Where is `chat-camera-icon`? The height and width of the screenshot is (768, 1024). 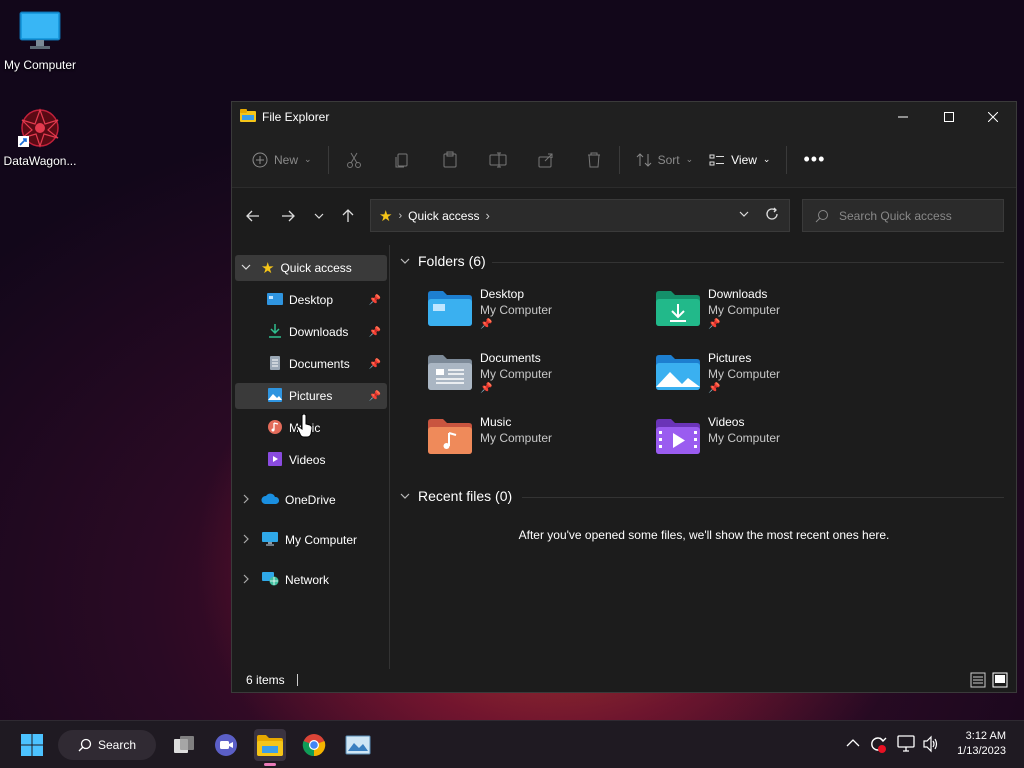
chat-camera-icon is located at coordinates (226, 745).